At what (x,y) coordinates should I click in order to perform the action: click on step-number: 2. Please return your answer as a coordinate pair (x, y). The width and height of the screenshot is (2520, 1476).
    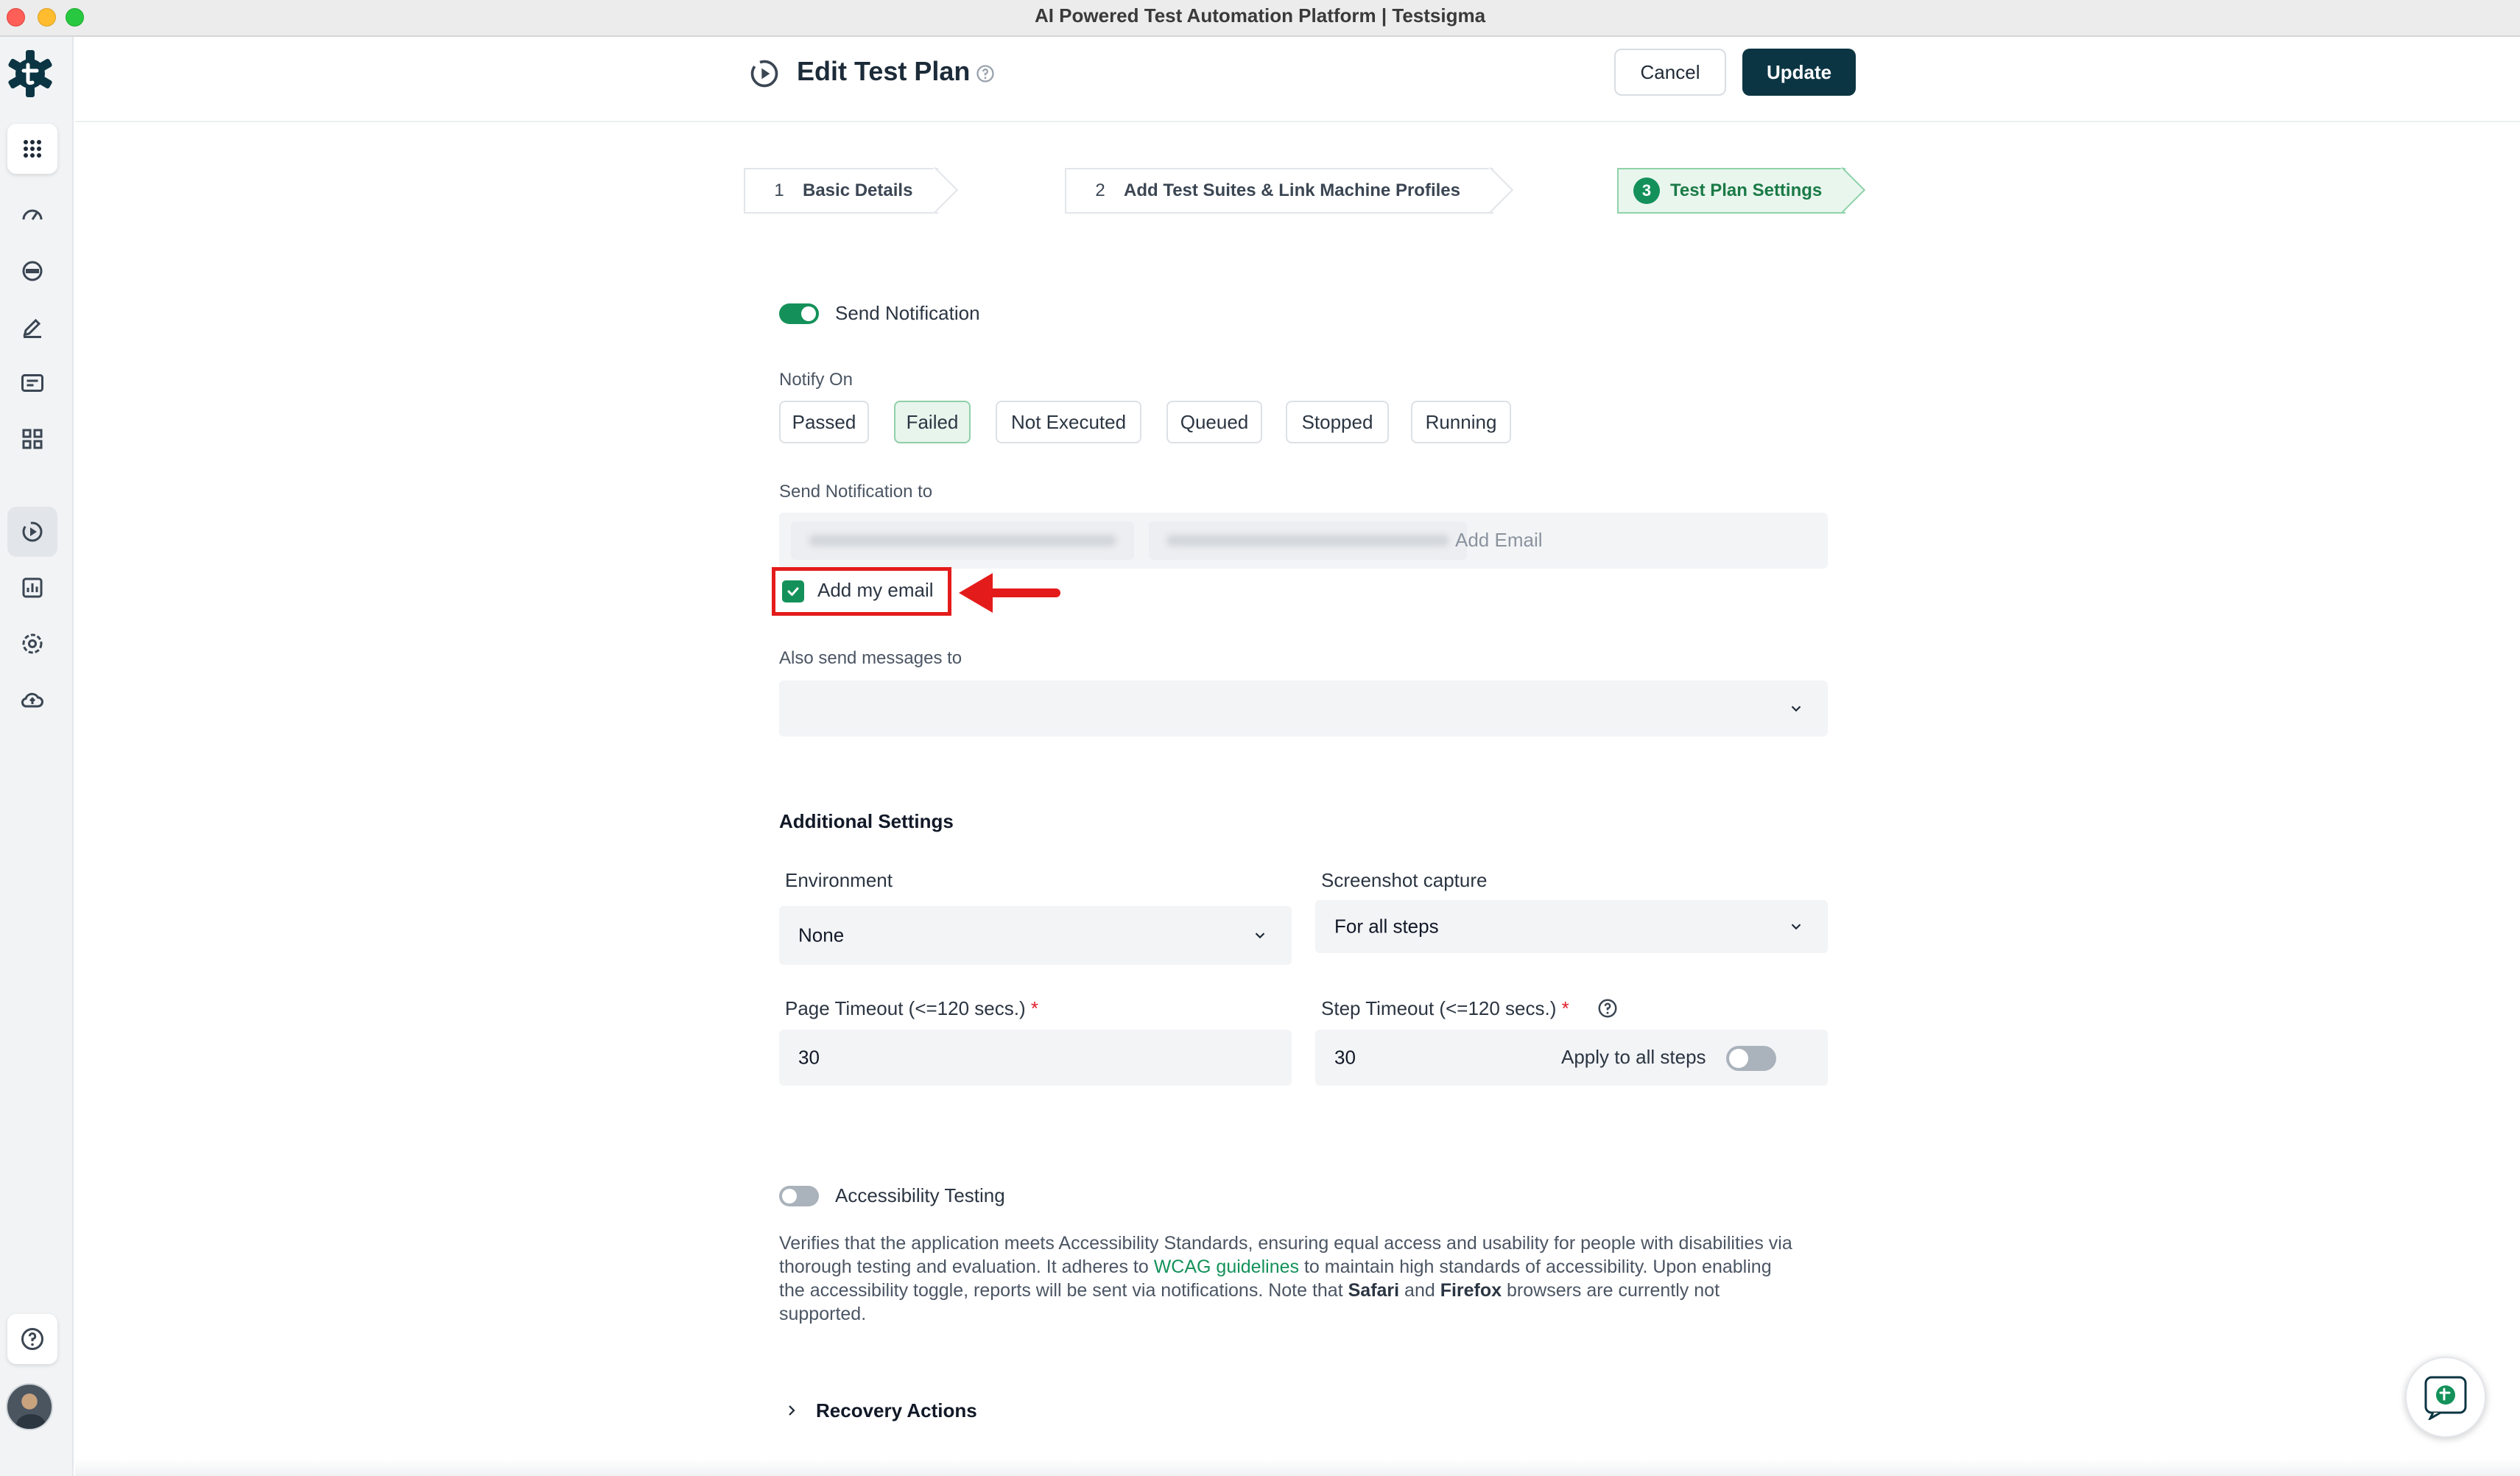
    Looking at the image, I should click on (1100, 190).